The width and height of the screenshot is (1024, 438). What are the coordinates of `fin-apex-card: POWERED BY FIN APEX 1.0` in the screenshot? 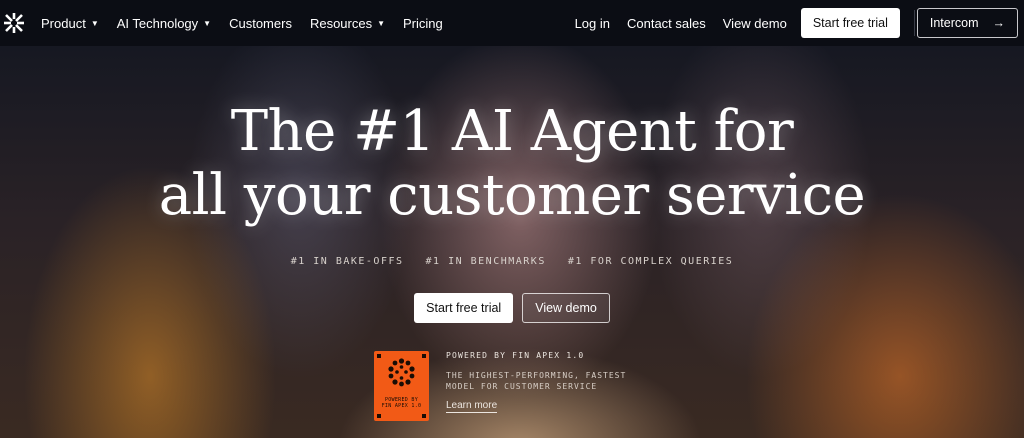 It's located at (401, 386).